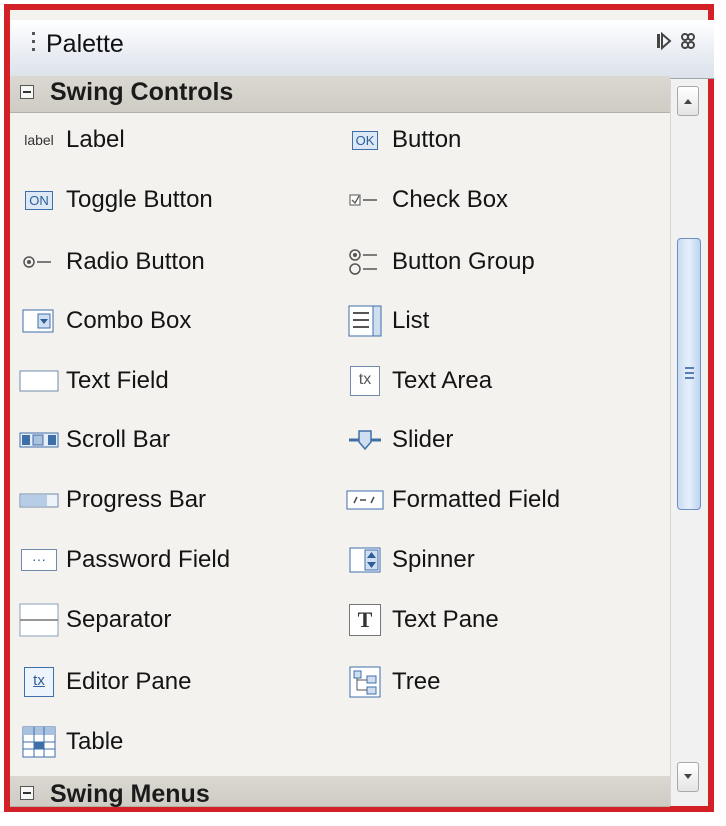 The image size is (726, 826). Describe the element at coordinates (135, 261) in the screenshot. I see `palette-item-label-text: Radio Button` at that location.